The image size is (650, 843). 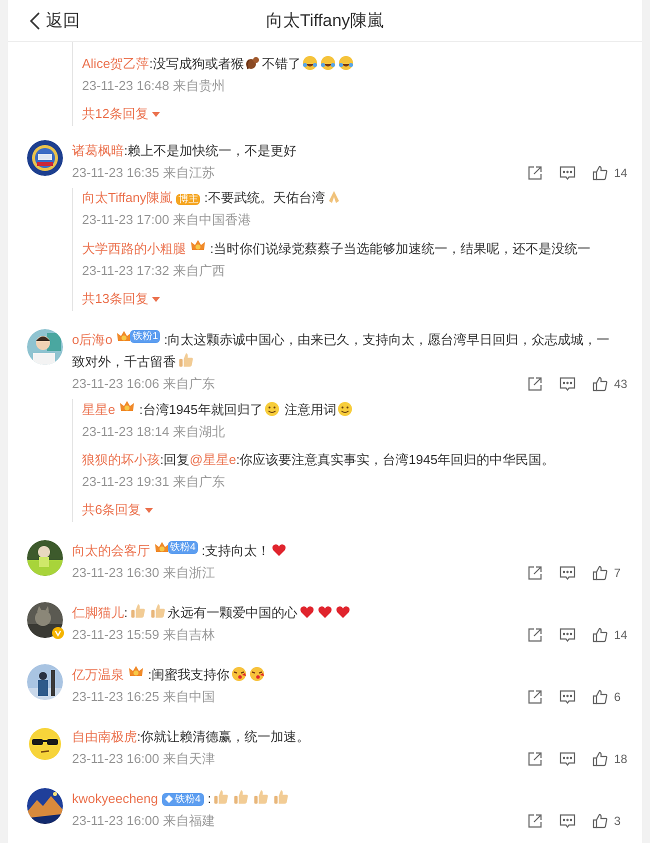 I want to click on reply-text: 狼狈的坏小孩:回复@星星e:你应该要注意真实事实，台湾1945年回归的中华民国。, so click(x=319, y=460).